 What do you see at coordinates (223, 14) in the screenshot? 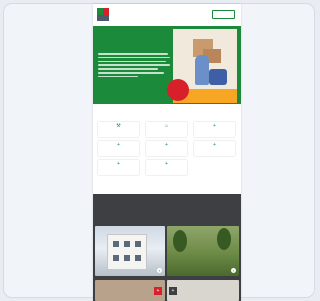
I see `login-button` at bounding box center [223, 14].